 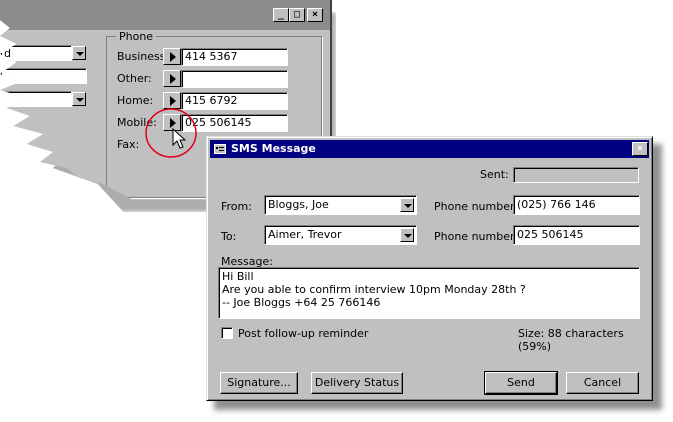 I want to click on to-phone-label: Phone number:, so click(x=476, y=236).